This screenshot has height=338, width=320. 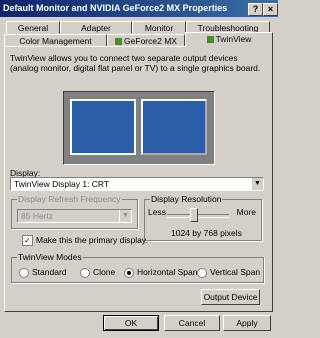 I want to click on resolution-group-label: Display Resolution, so click(x=186, y=199).